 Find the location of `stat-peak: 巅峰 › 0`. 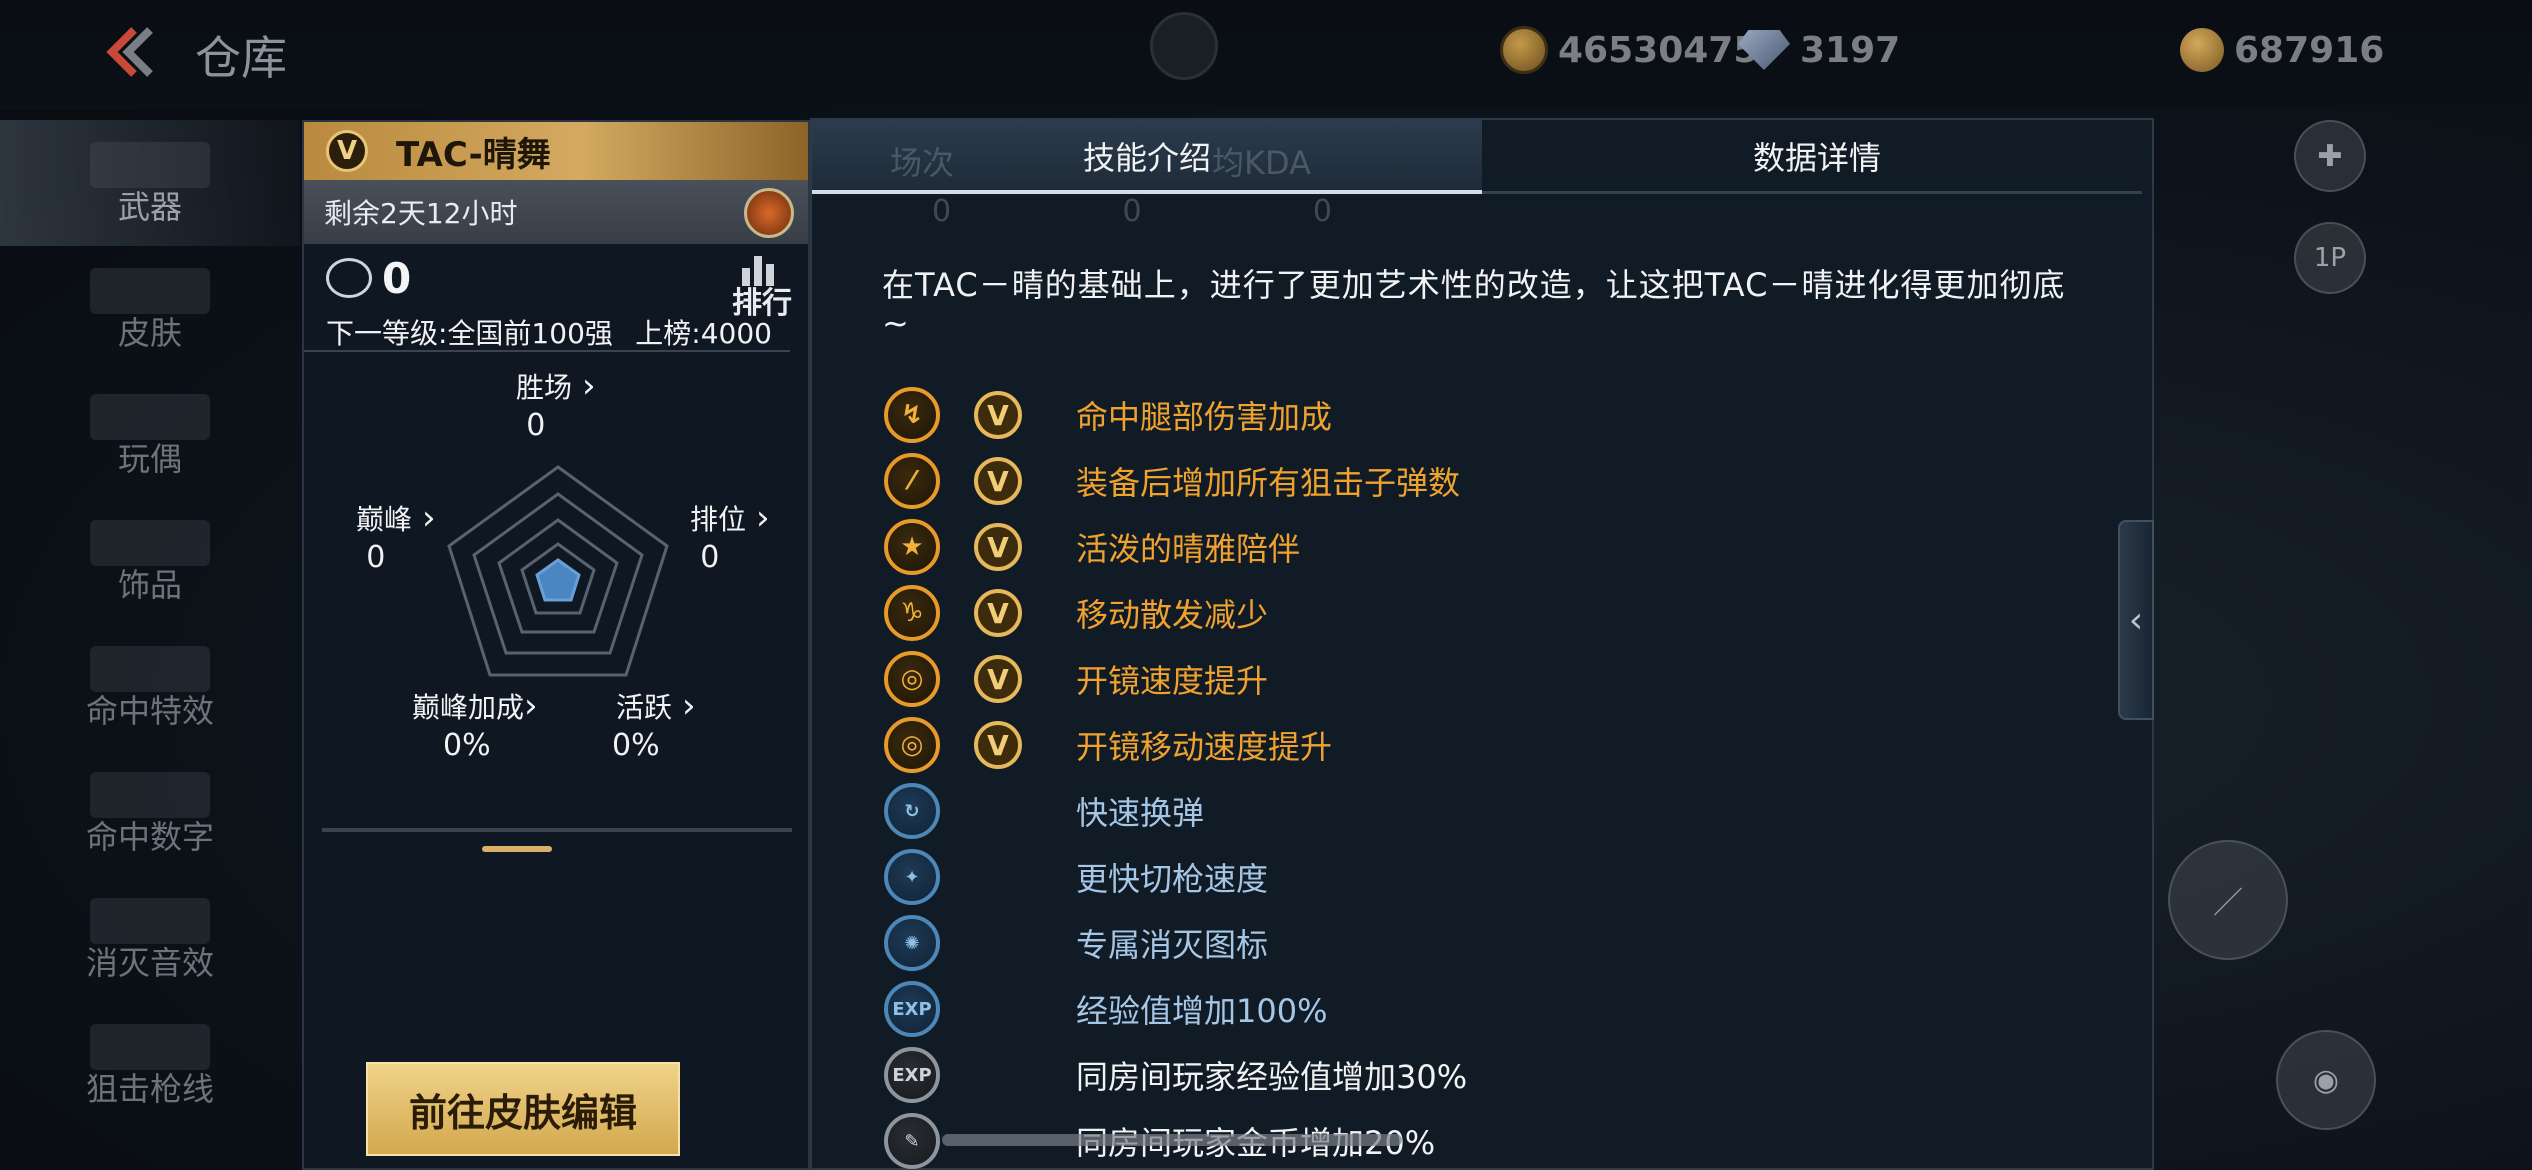

stat-peak: 巅峰 › 0 is located at coordinates (396, 536).